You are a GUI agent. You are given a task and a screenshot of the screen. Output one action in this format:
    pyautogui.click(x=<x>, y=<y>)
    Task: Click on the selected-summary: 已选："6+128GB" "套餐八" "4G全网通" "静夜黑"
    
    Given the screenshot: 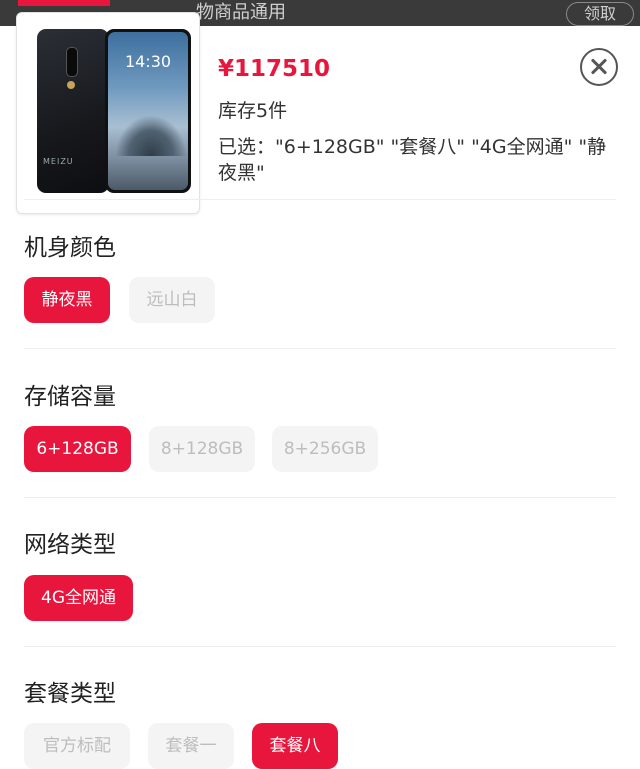 What is the action you would take?
    pyautogui.click(x=412, y=160)
    